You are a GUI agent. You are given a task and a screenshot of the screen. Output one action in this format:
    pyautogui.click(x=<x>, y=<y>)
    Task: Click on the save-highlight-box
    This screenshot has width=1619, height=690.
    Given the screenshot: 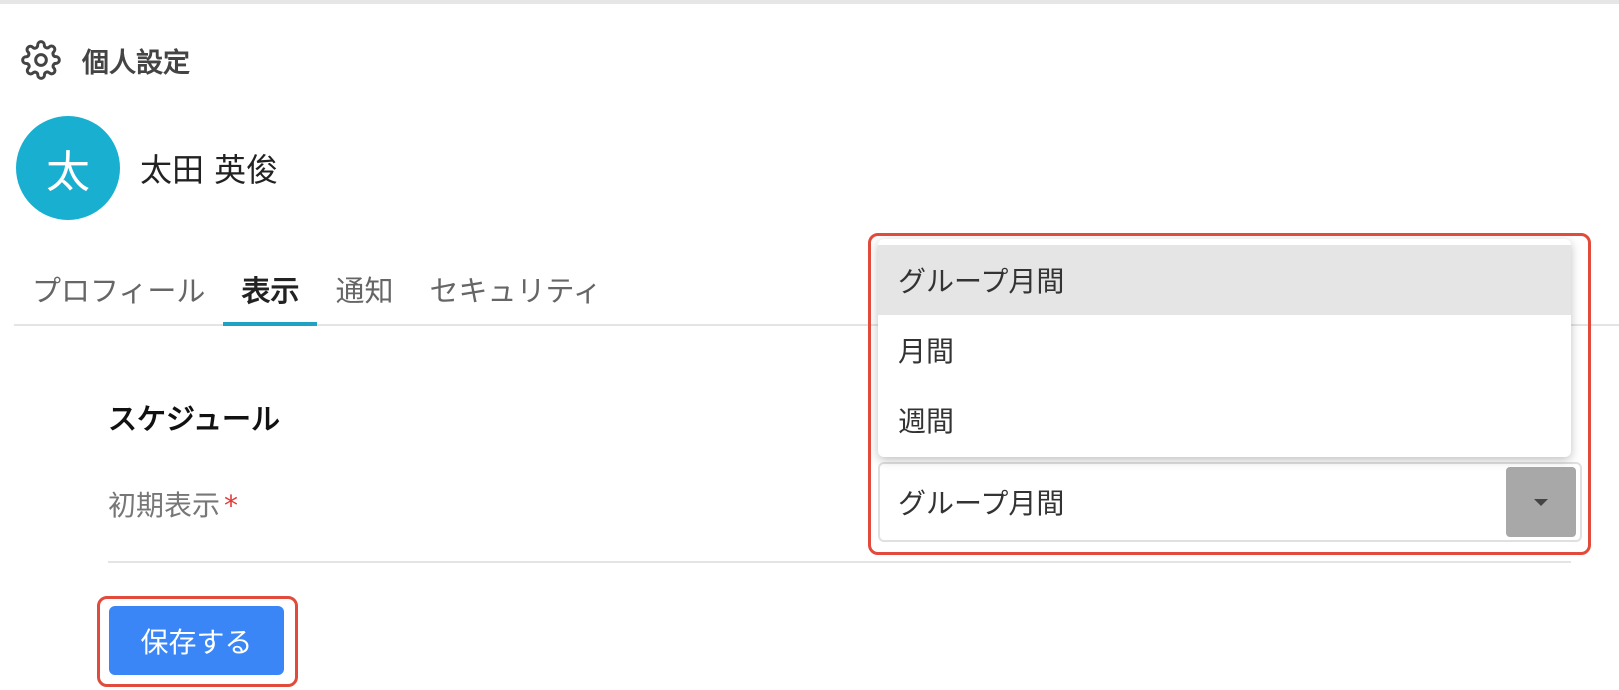 What is the action you would take?
    pyautogui.click(x=197, y=641)
    